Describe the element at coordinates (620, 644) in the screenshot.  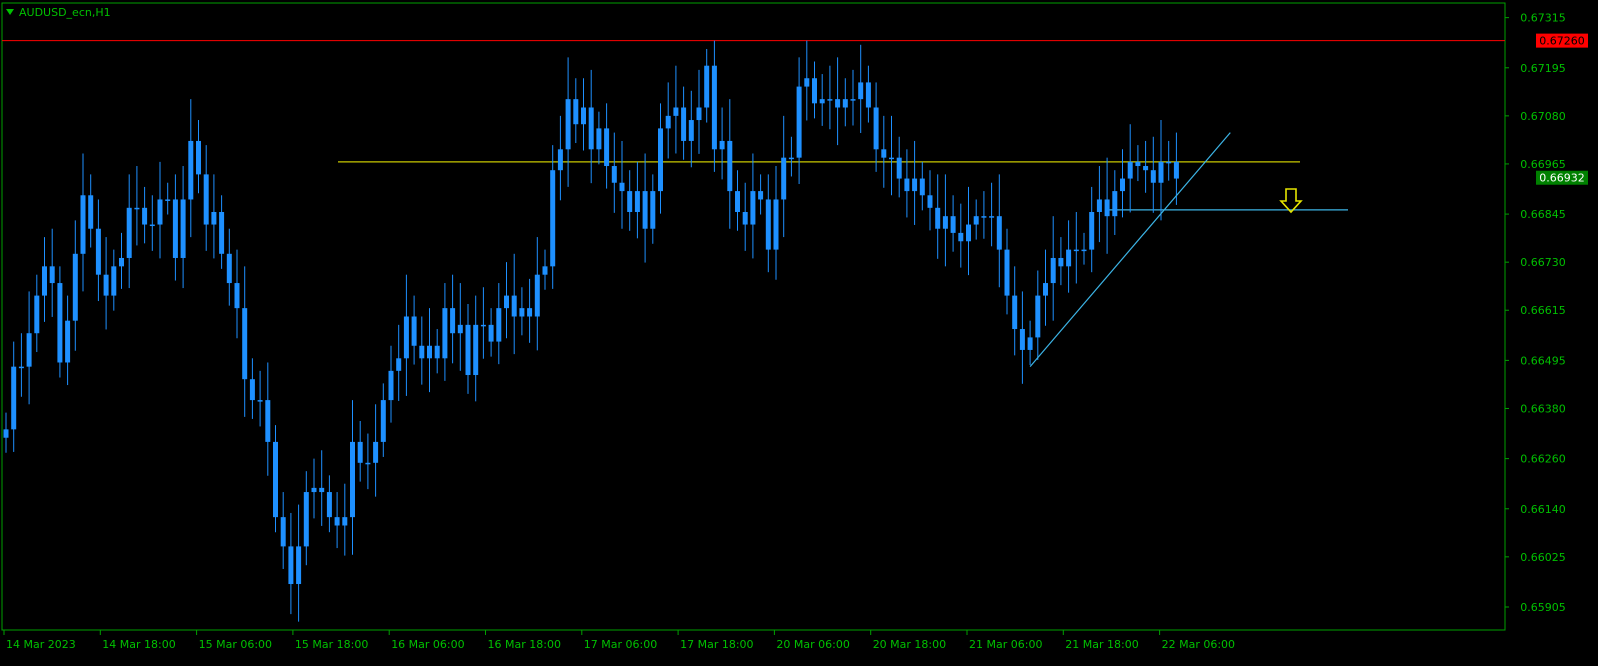
I see `x-tick-label: 17 Mar 06:00` at that location.